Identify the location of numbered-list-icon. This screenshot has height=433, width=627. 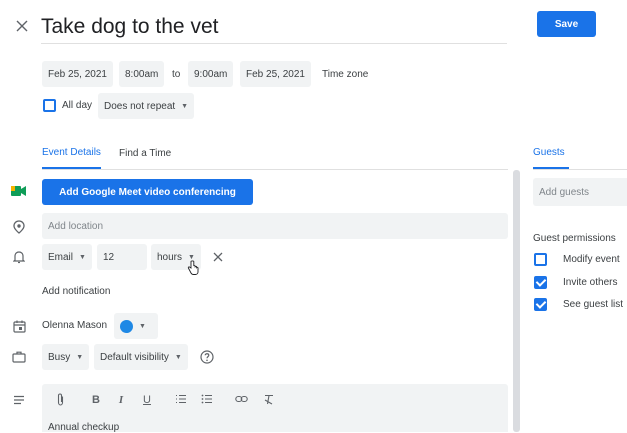
(181, 400).